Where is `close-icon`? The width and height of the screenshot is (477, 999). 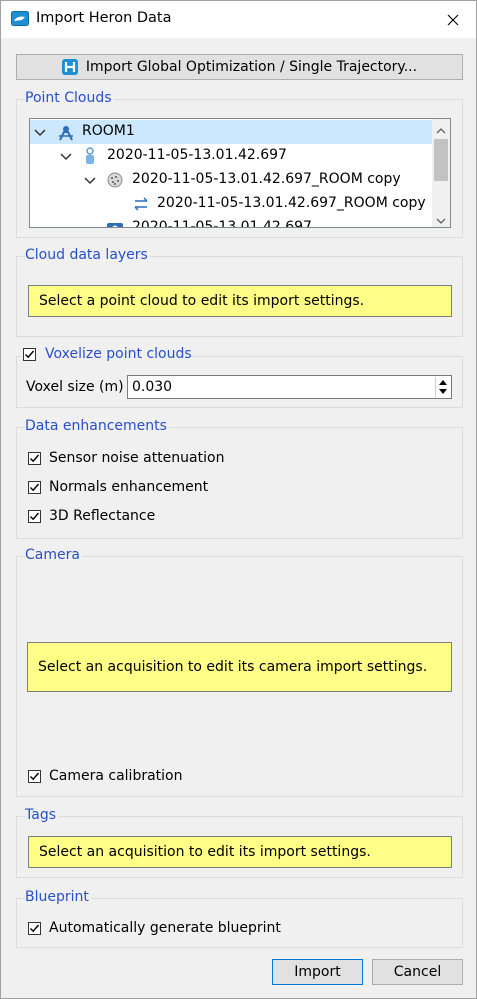
close-icon is located at coordinates (453, 19).